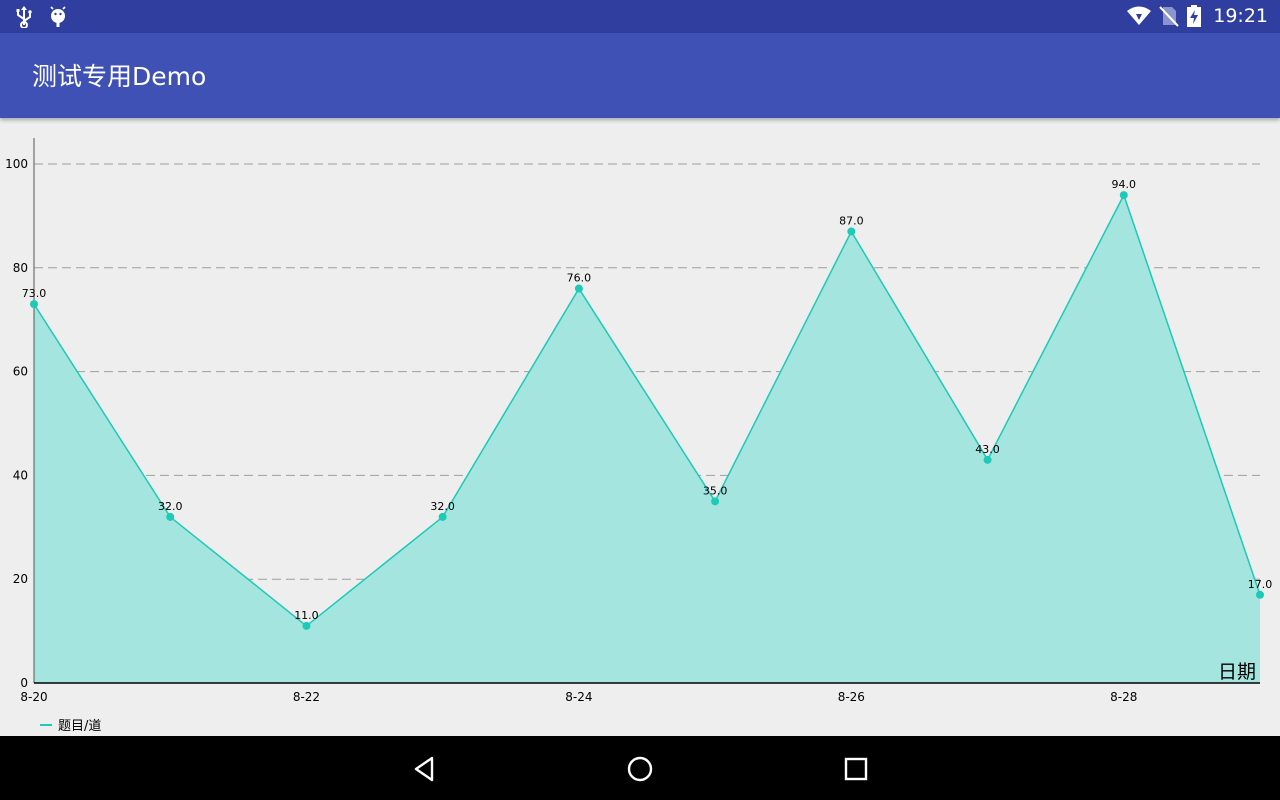 This screenshot has width=1280, height=800. Describe the element at coordinates (24, 683) in the screenshot. I see `y-tick-label: 0` at that location.